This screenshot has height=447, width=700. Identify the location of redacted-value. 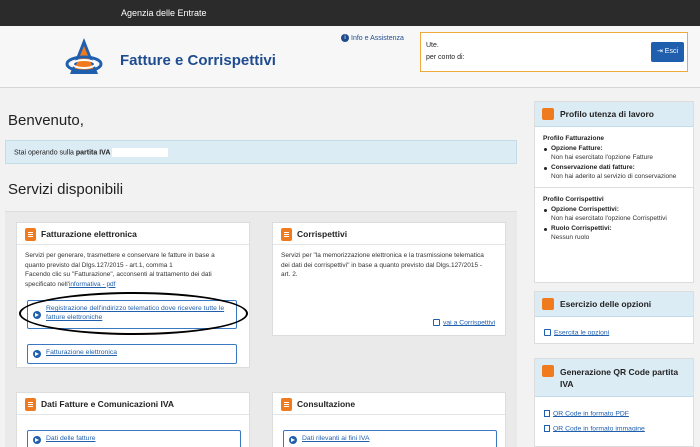
(140, 152).